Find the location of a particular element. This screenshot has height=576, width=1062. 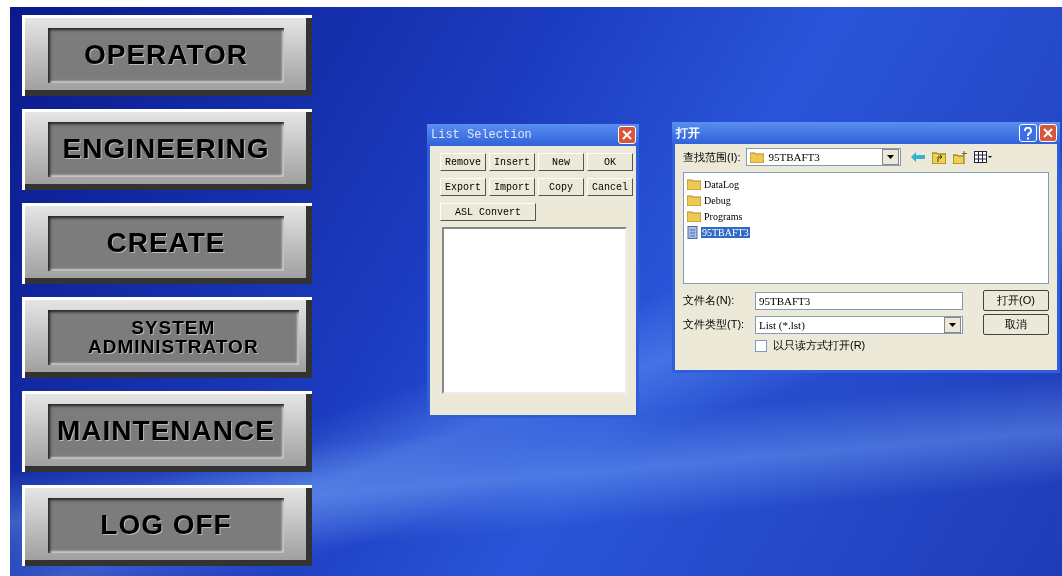

dialog-button: Copy is located at coordinates (561, 187).